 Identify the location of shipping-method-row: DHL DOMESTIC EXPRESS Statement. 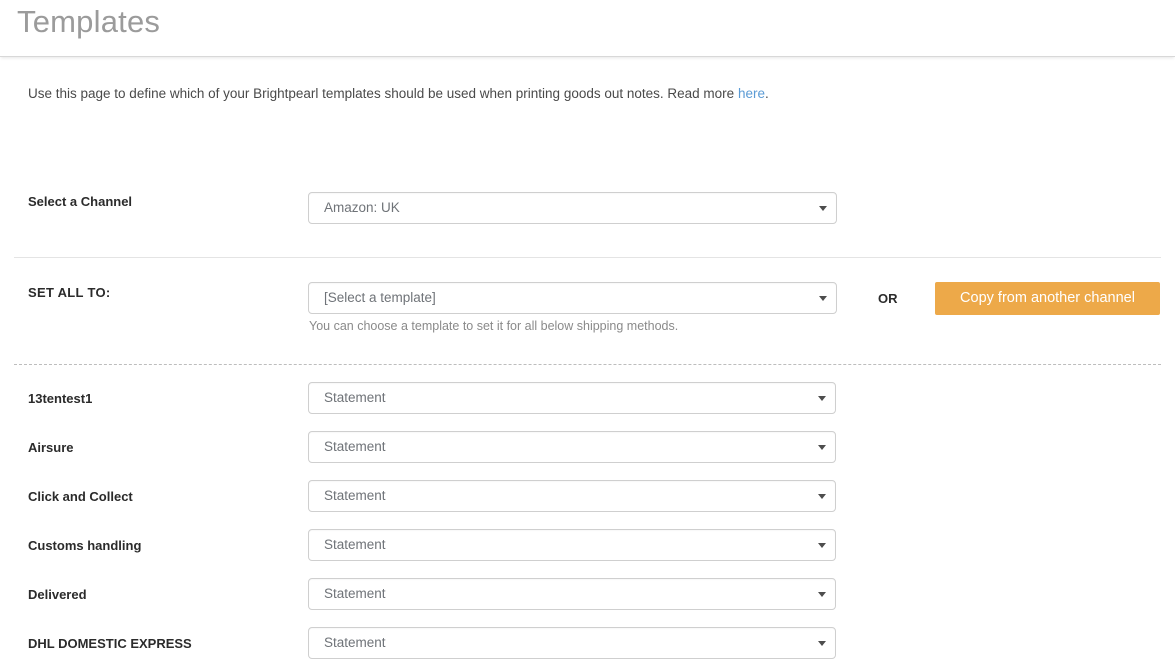
(587, 643).